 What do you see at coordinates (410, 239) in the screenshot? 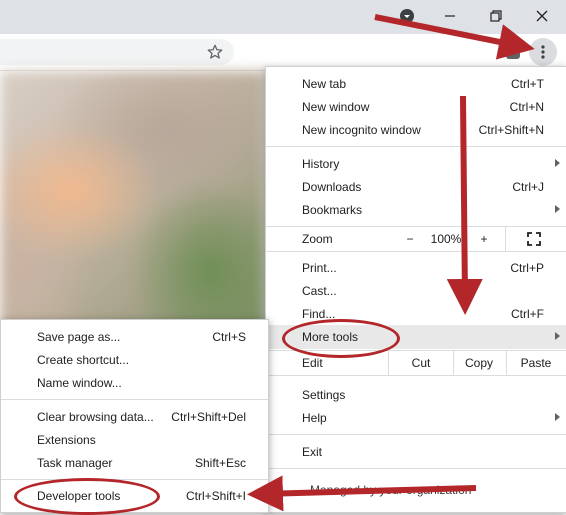
I see `zoom-out-button: −` at bounding box center [410, 239].